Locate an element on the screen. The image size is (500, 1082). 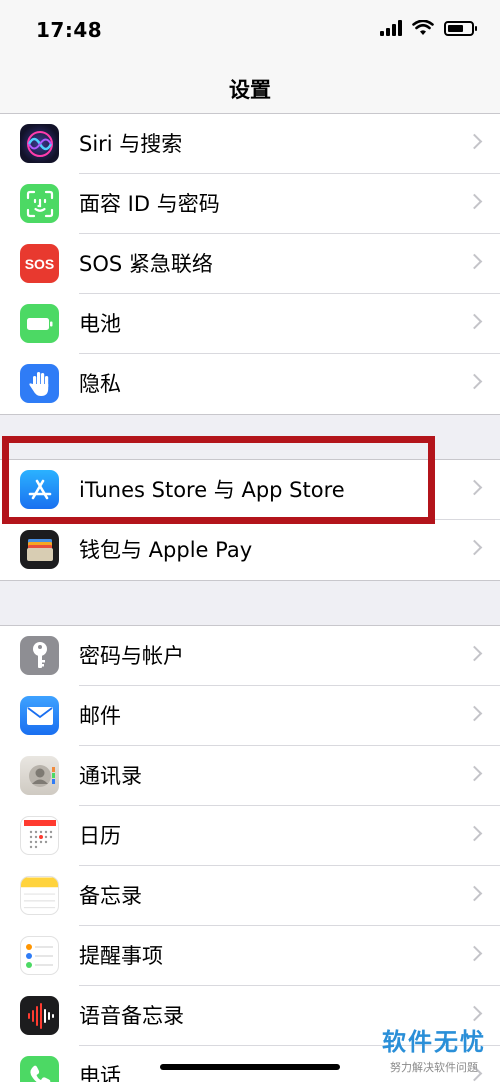
status-time: 17:48 is located at coordinates (69, 30).